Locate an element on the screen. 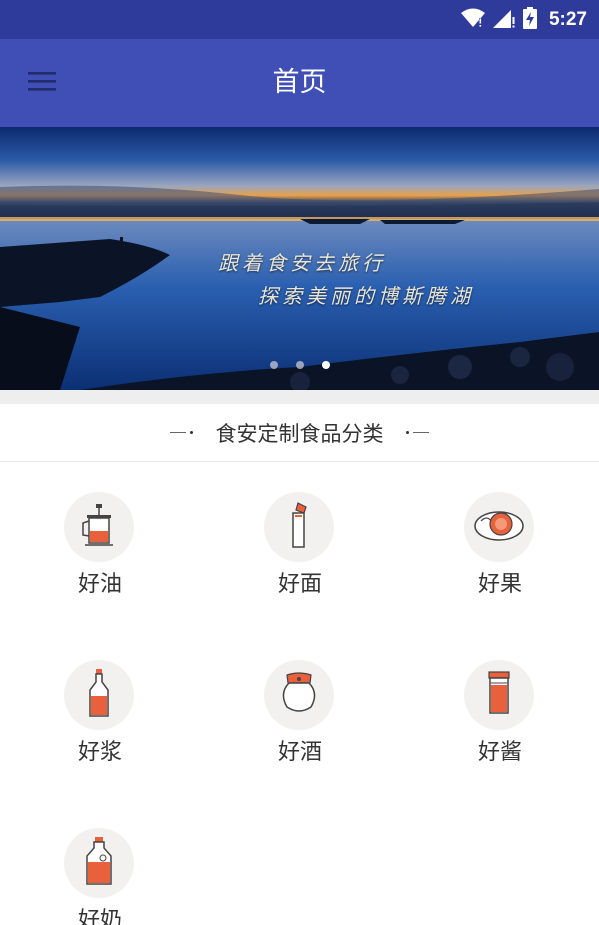  category-item-sauce: 好酱 is located at coordinates (499, 700).